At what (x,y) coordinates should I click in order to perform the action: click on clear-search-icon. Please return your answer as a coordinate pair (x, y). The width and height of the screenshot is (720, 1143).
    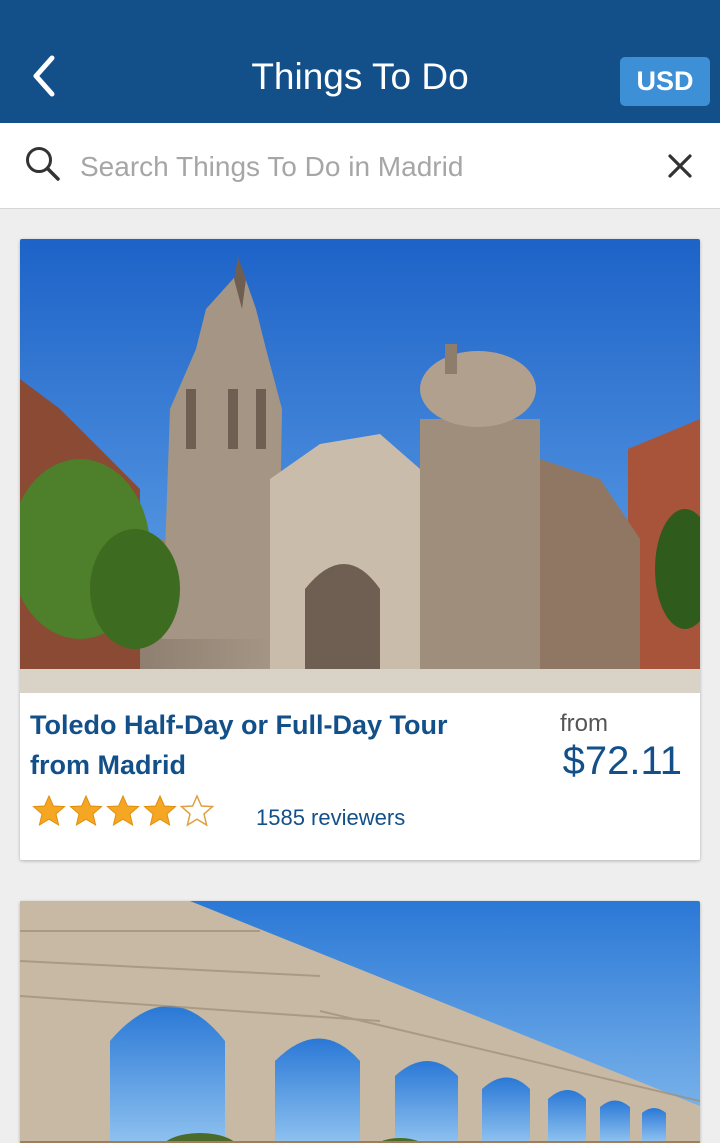
    Looking at the image, I should click on (680, 166).